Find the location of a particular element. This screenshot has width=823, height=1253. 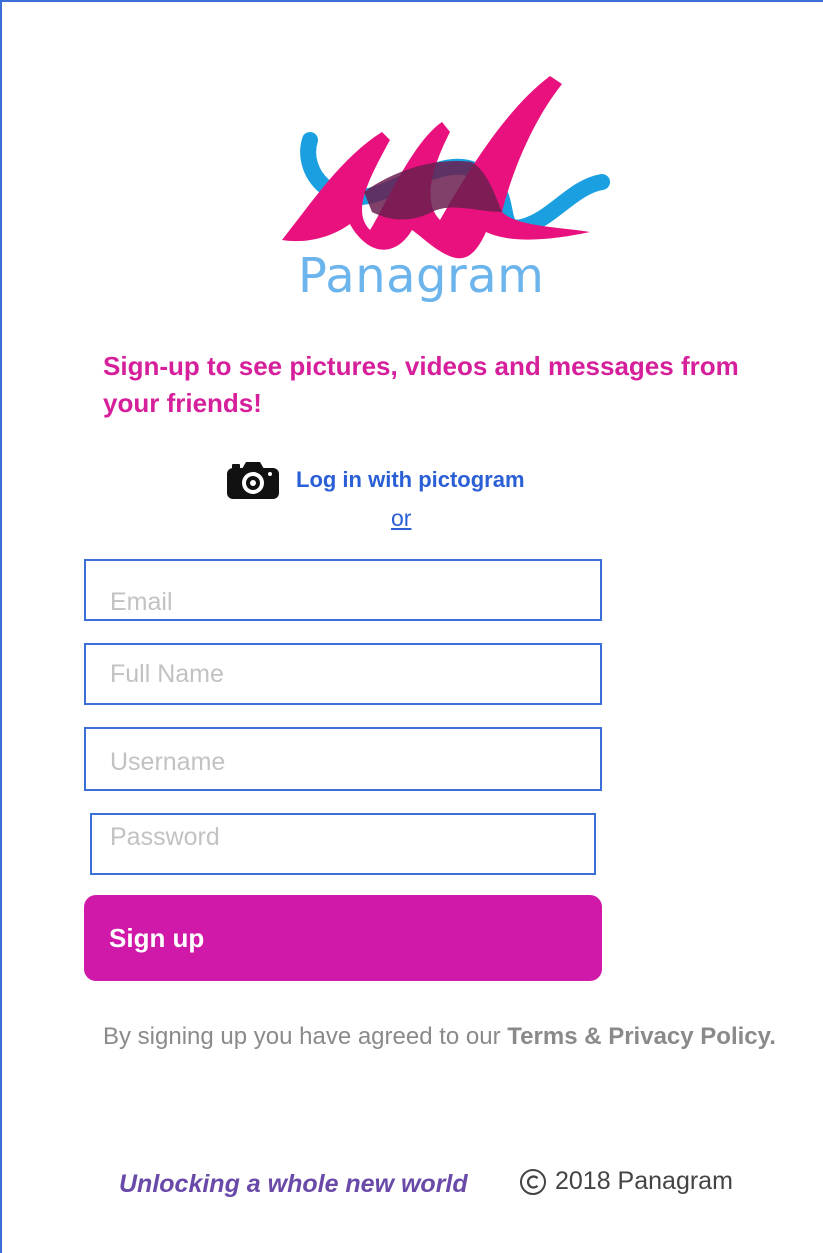

sign-up-button: Sign up is located at coordinates (343, 938).